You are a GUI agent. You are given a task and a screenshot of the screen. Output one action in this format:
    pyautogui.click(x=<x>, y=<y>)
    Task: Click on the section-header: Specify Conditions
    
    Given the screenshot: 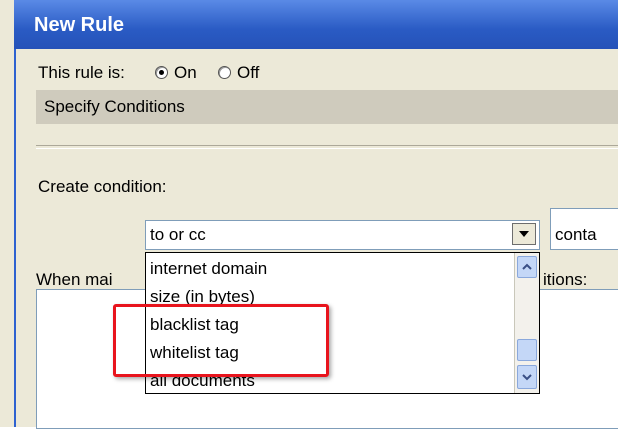 What is the action you would take?
    pyautogui.click(x=114, y=106)
    